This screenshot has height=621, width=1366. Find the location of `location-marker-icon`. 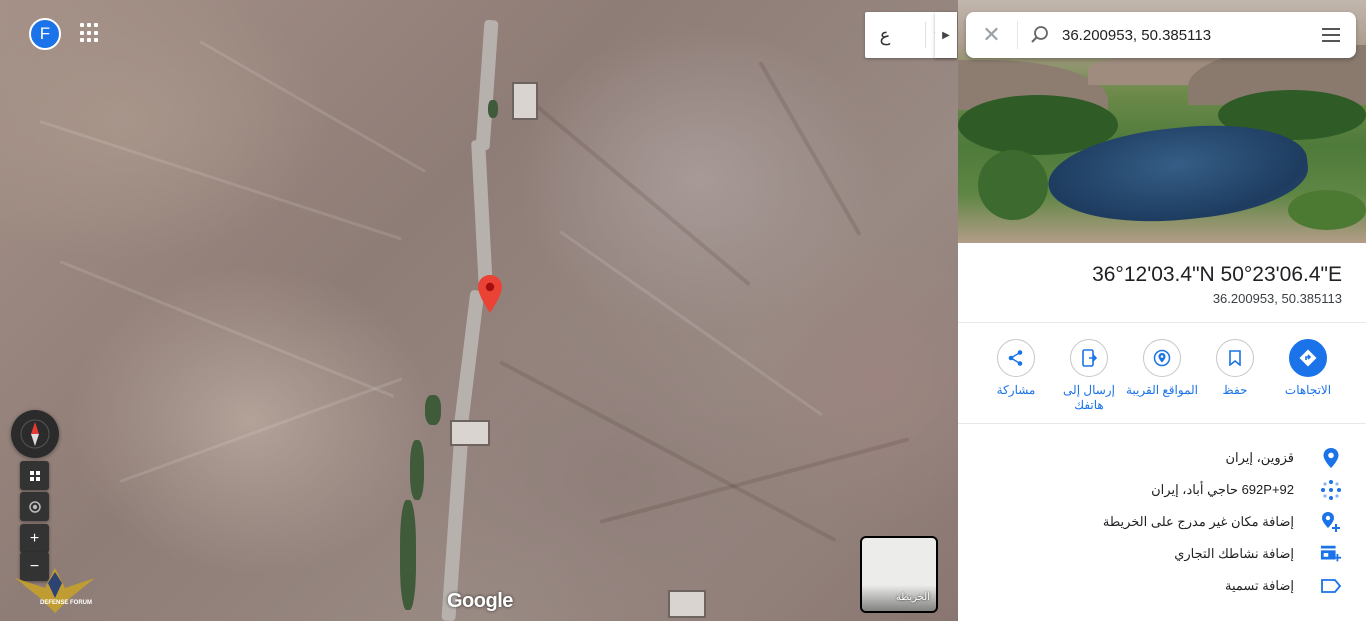

location-marker-icon is located at coordinates (490, 294).